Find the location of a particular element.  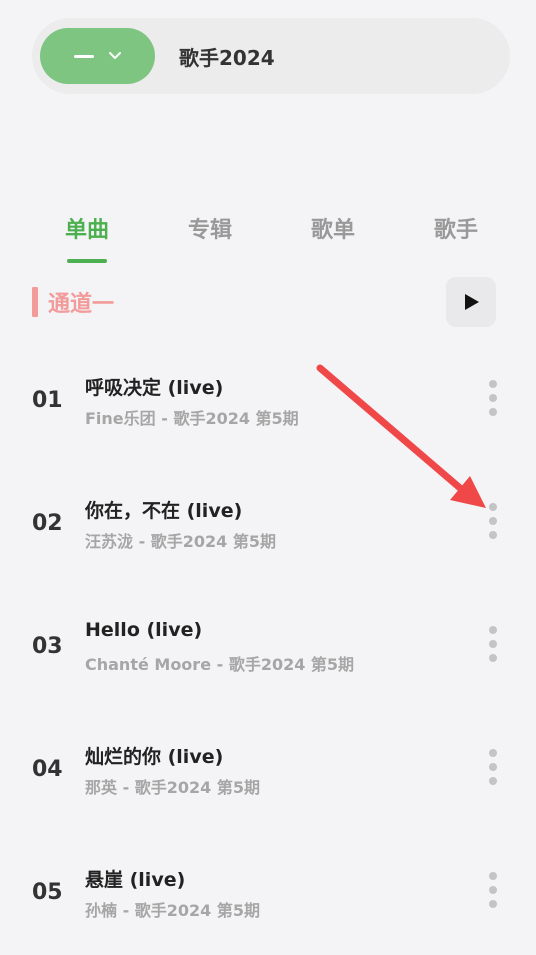

search-bar: 歌手2024 is located at coordinates (271, 56).